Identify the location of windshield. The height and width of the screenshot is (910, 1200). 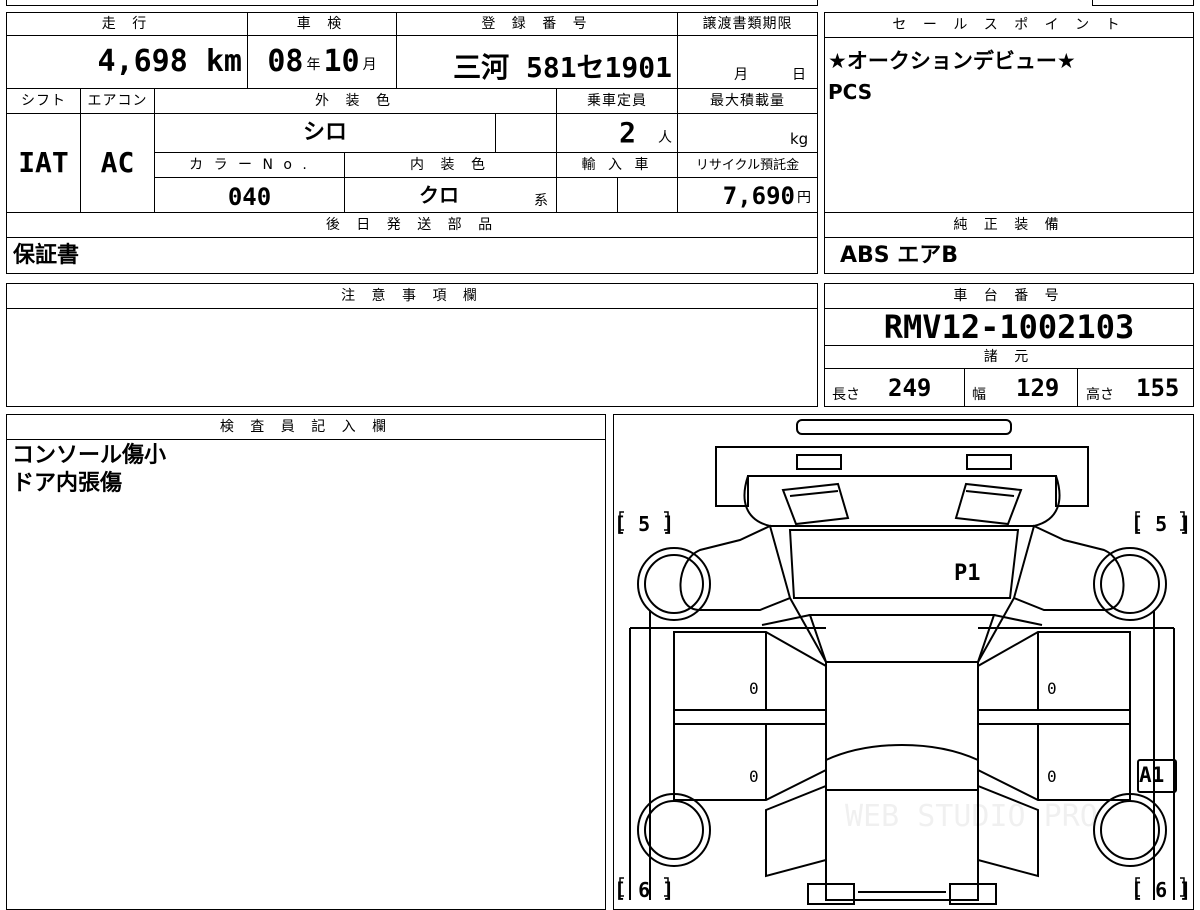
(902, 638).